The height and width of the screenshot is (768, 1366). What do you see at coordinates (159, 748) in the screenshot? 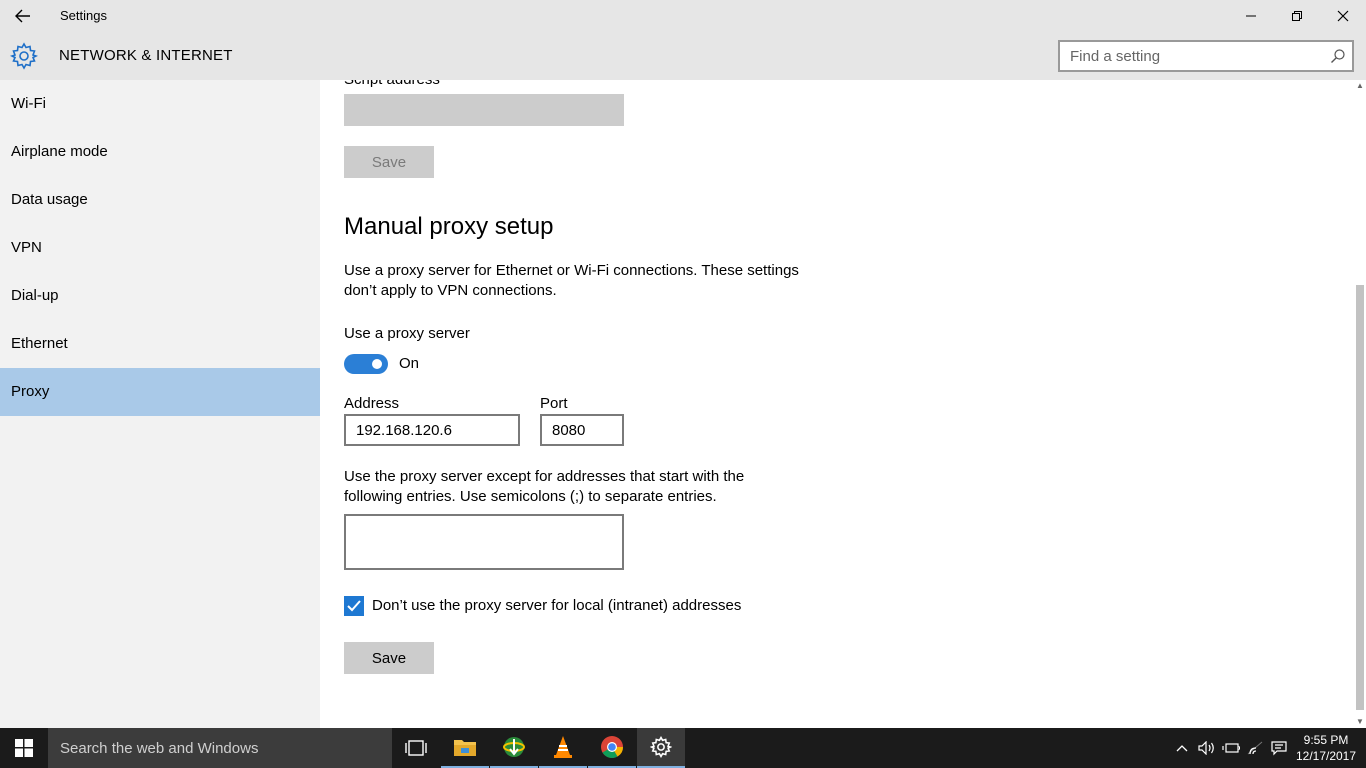
I see `taskbar-search-placeholder: Search the web and Windows` at bounding box center [159, 748].